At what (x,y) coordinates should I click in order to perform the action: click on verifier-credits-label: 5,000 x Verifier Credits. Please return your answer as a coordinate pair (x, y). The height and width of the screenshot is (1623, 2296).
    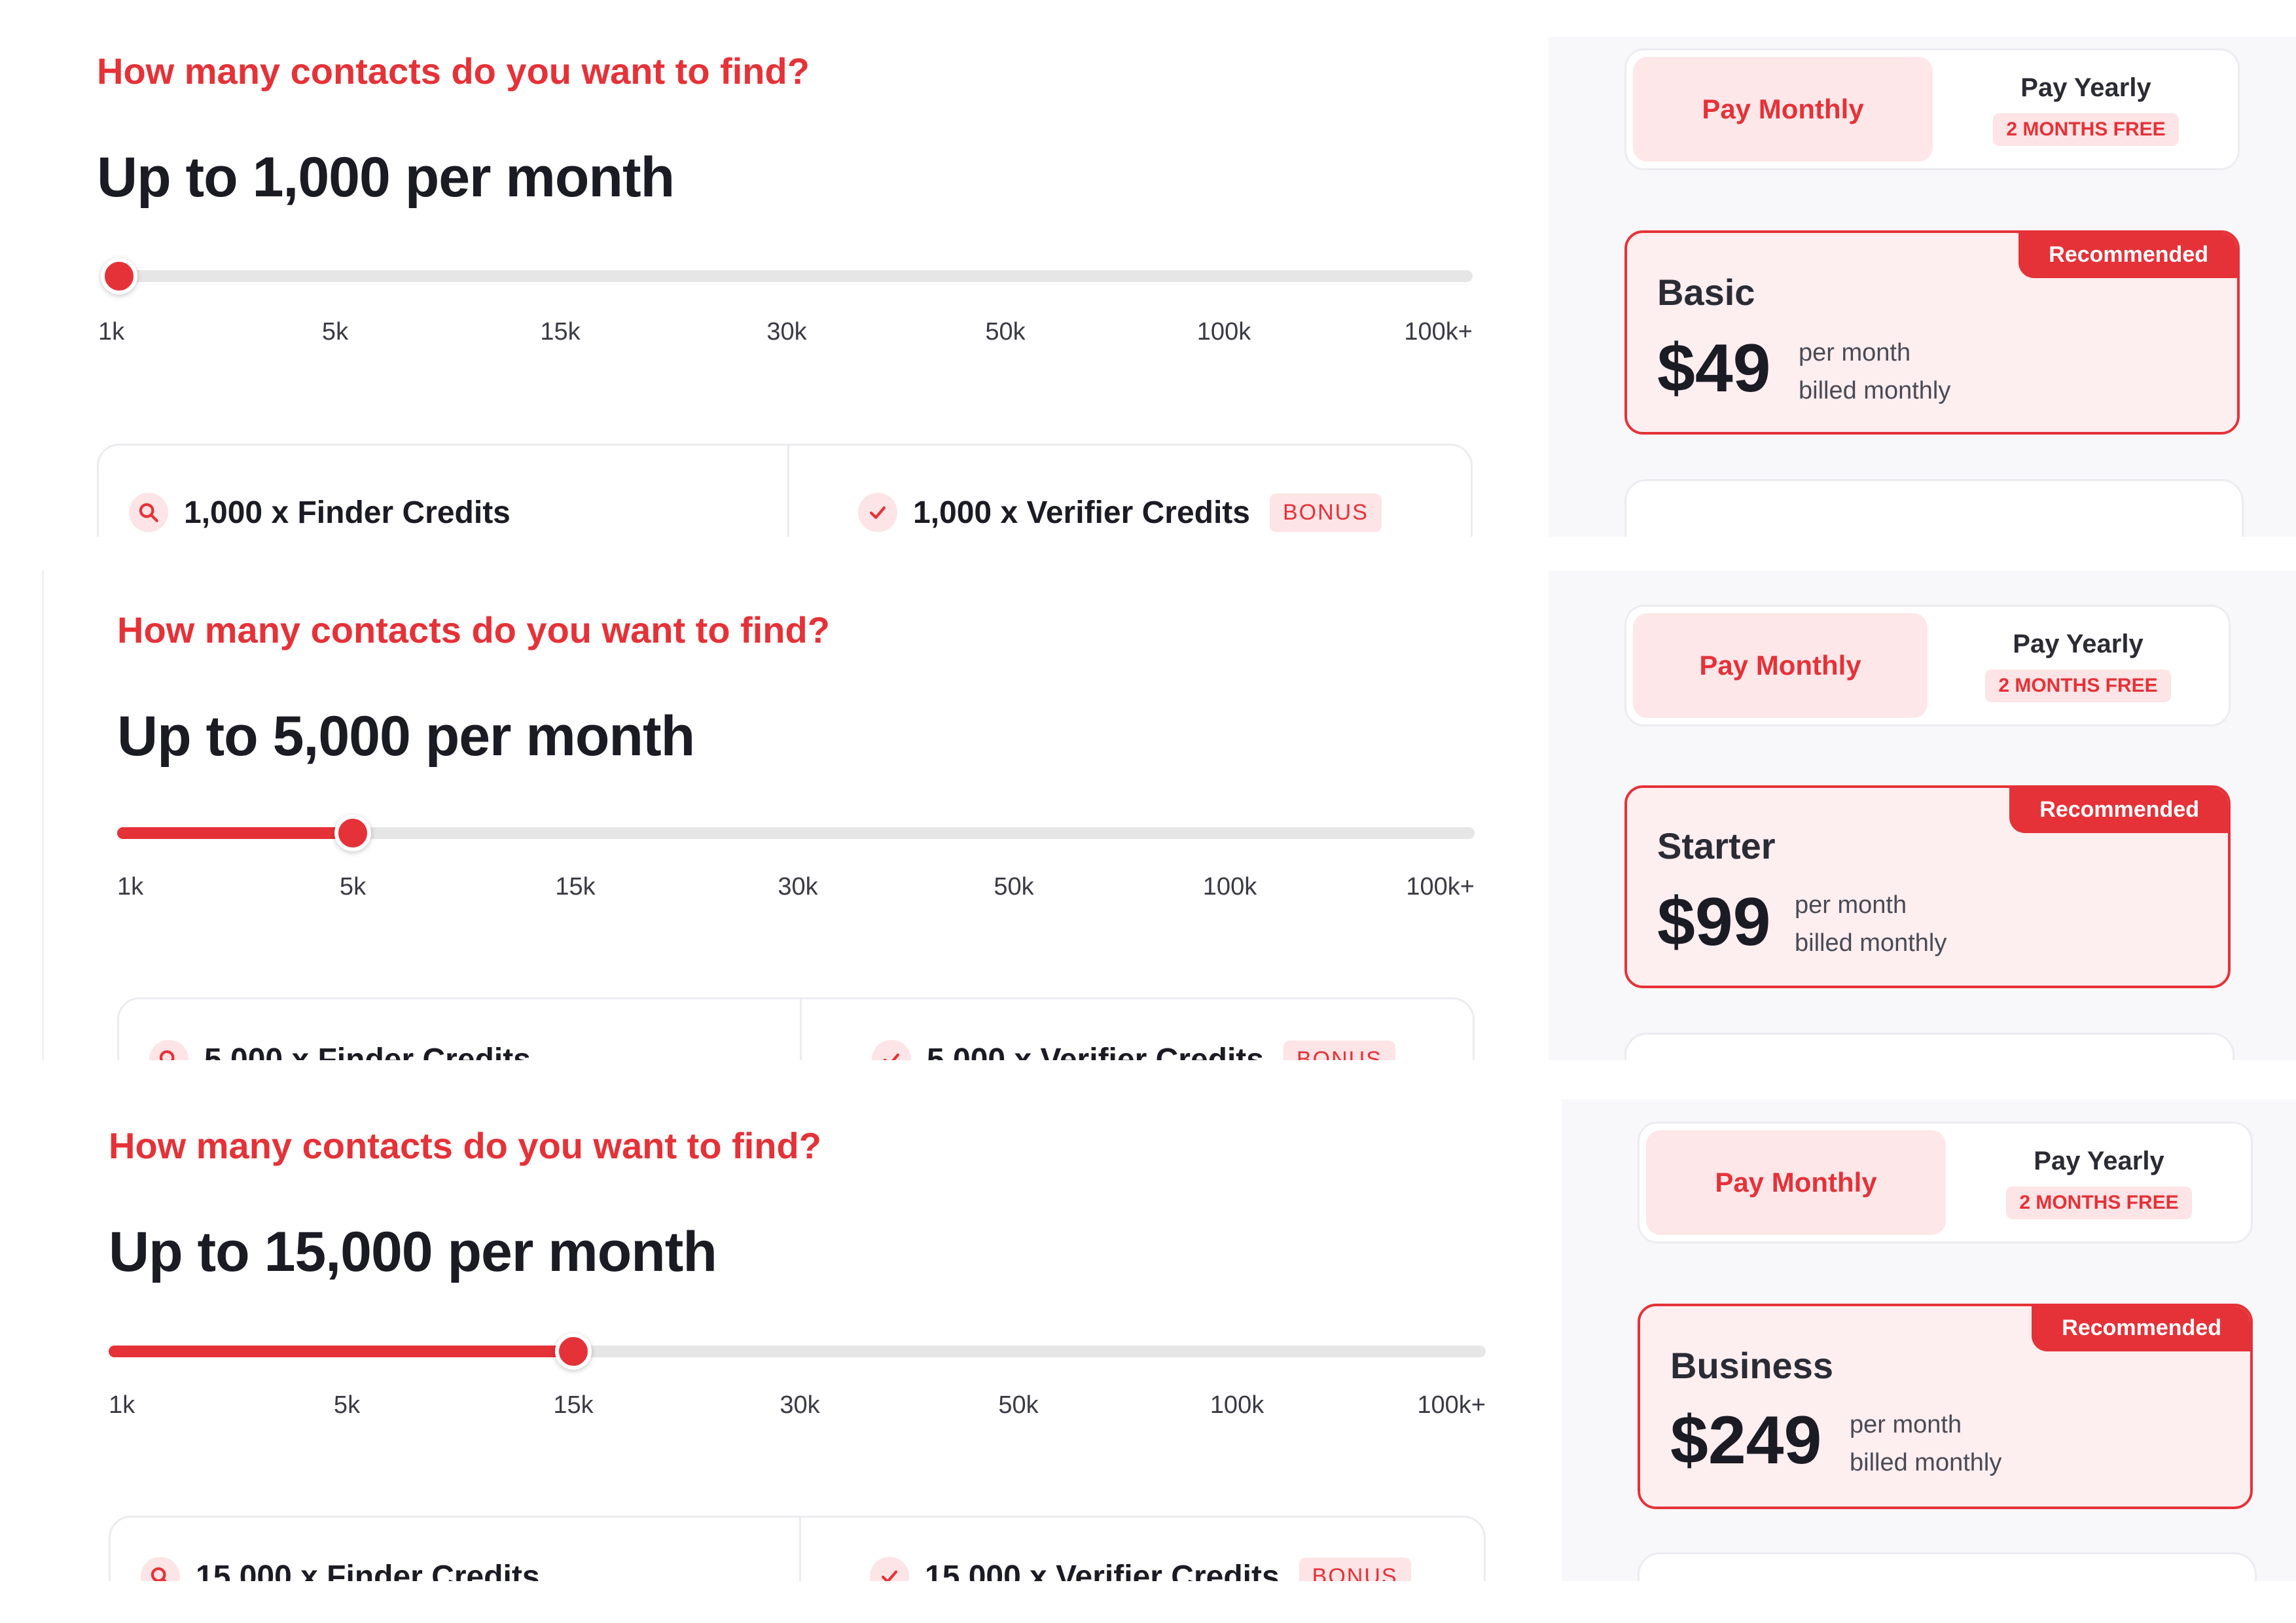
    Looking at the image, I should click on (1095, 1051).